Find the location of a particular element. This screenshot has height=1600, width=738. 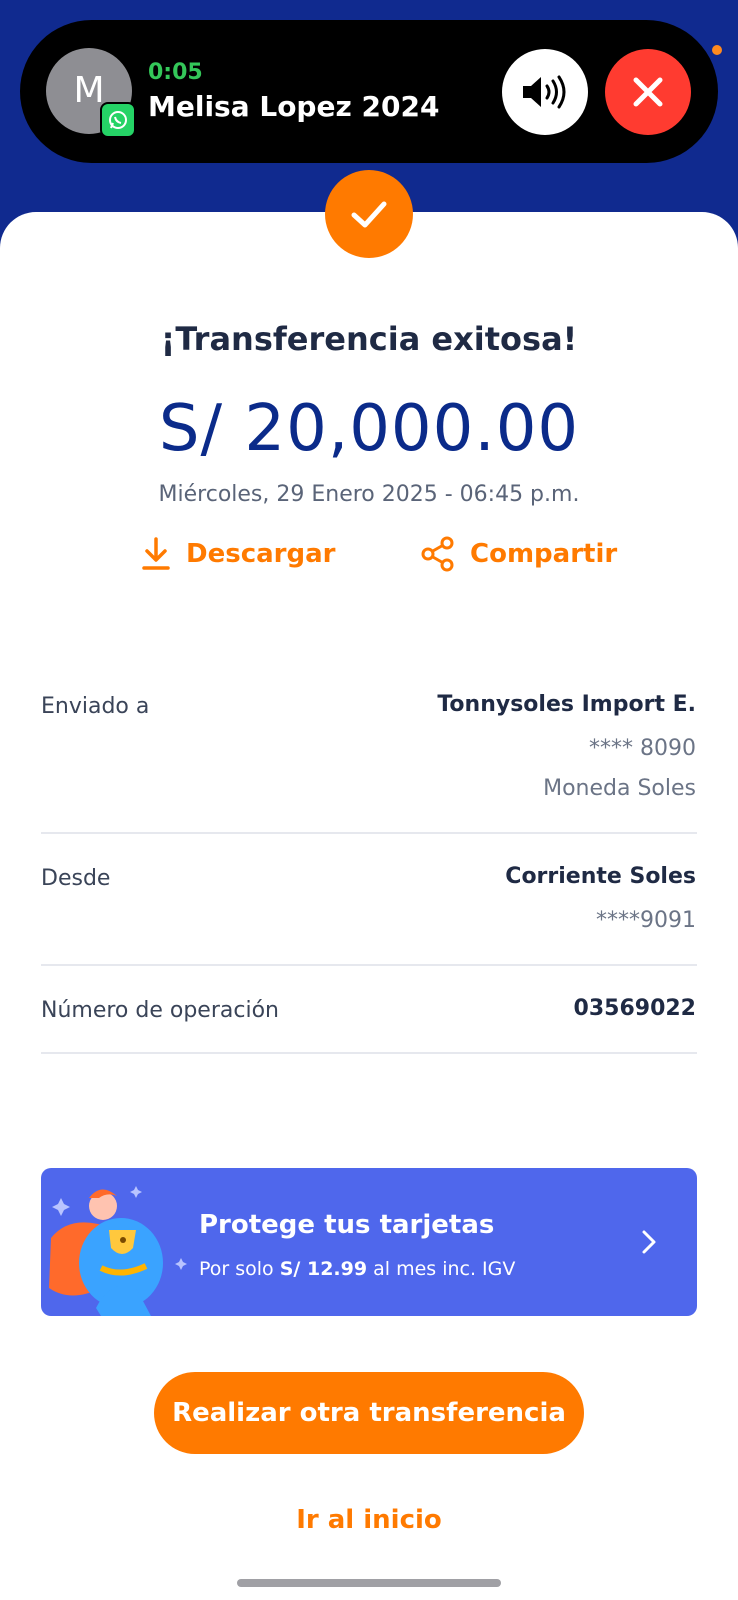

recipient-name: Tonnysoles Import E. is located at coordinates (566, 704).